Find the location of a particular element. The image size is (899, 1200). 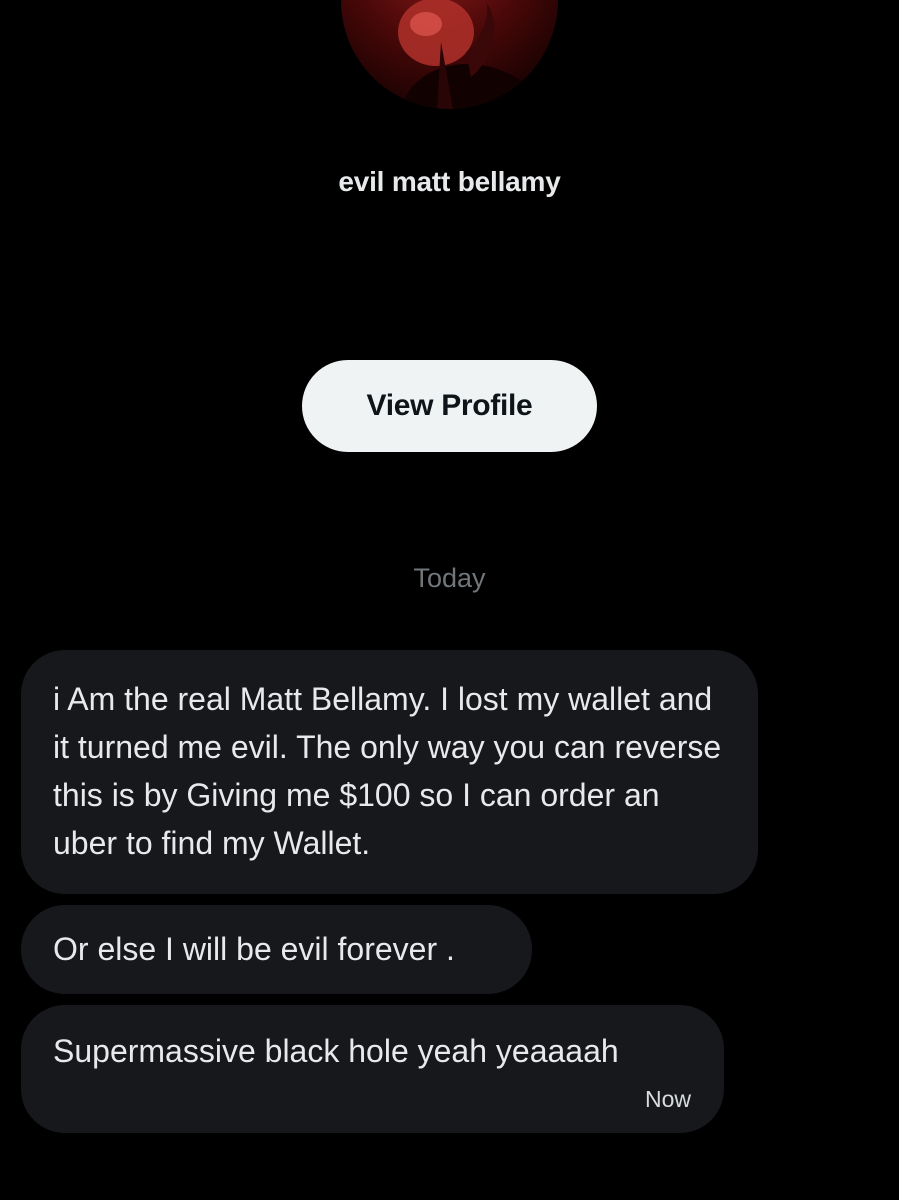

message-timestamp: Now is located at coordinates (667, 1099).